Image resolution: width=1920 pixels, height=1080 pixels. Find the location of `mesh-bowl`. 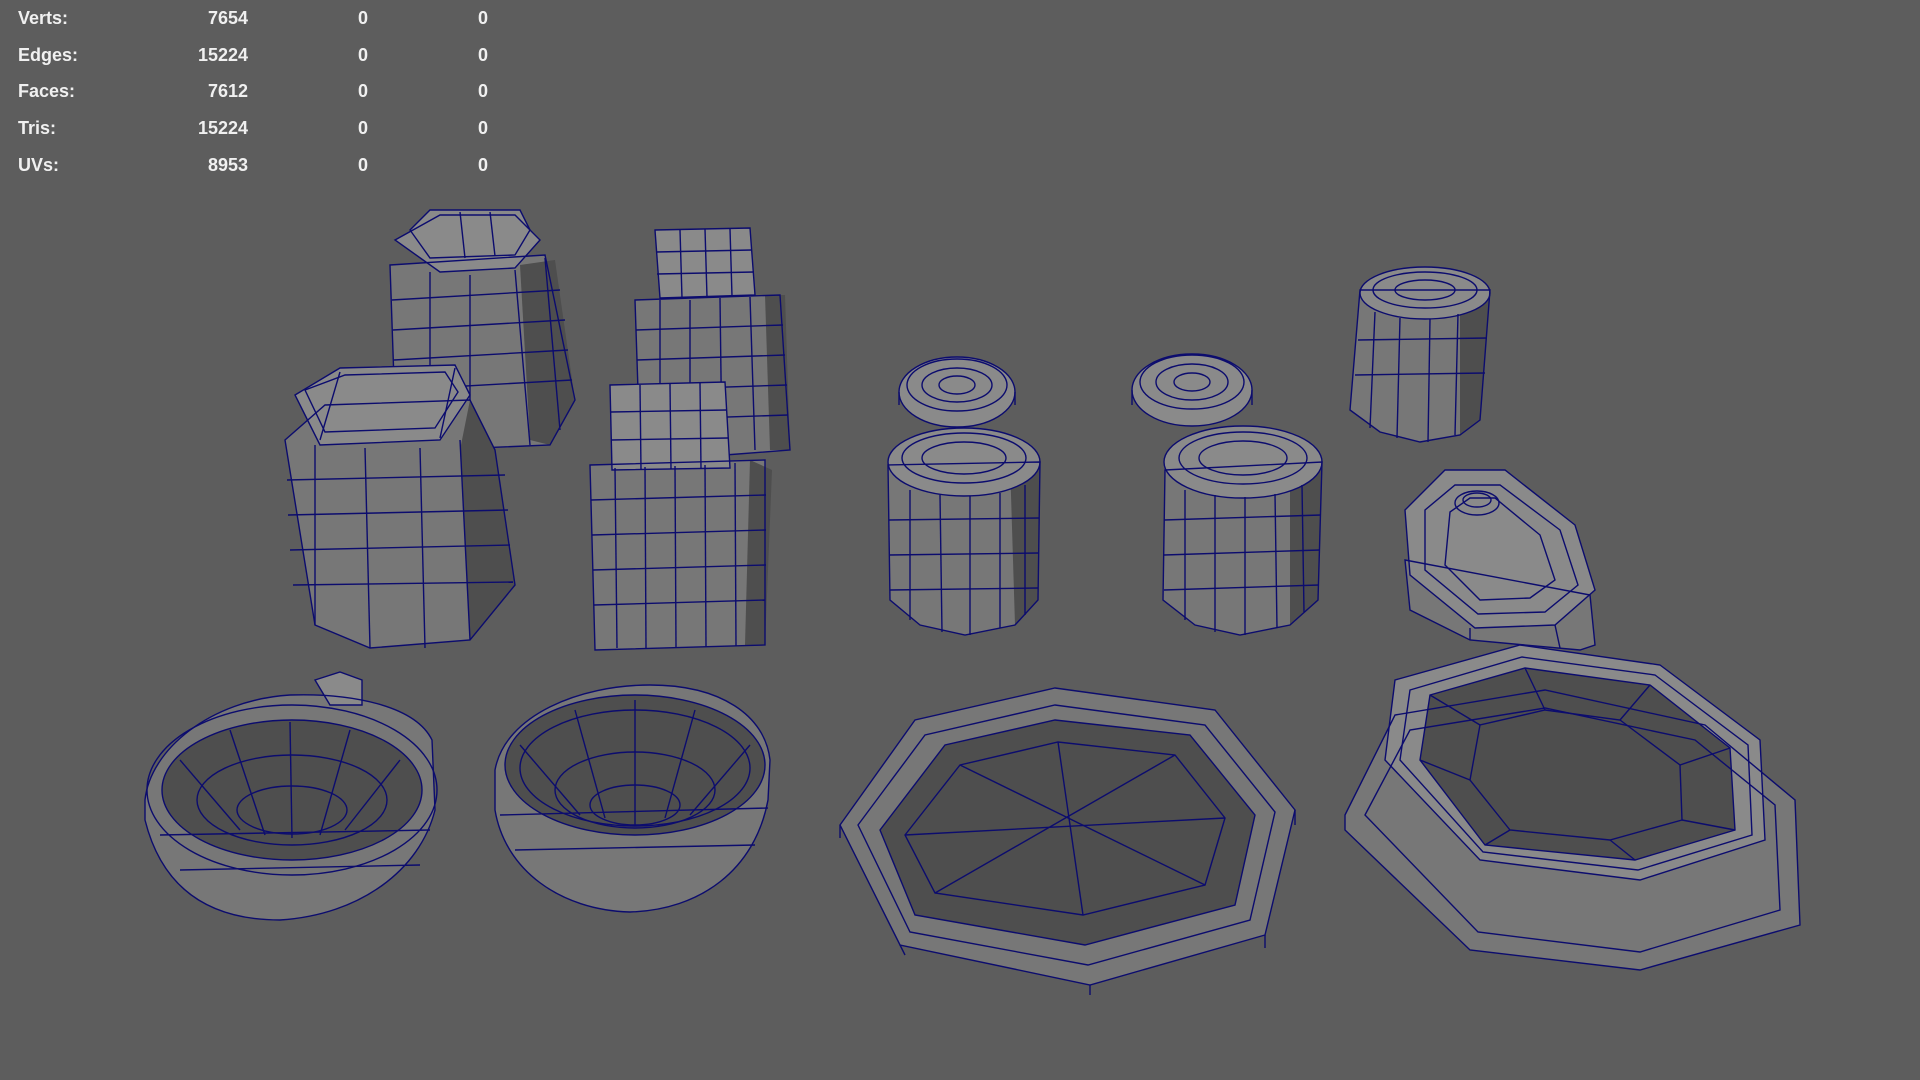

mesh-bowl is located at coordinates (632, 798).